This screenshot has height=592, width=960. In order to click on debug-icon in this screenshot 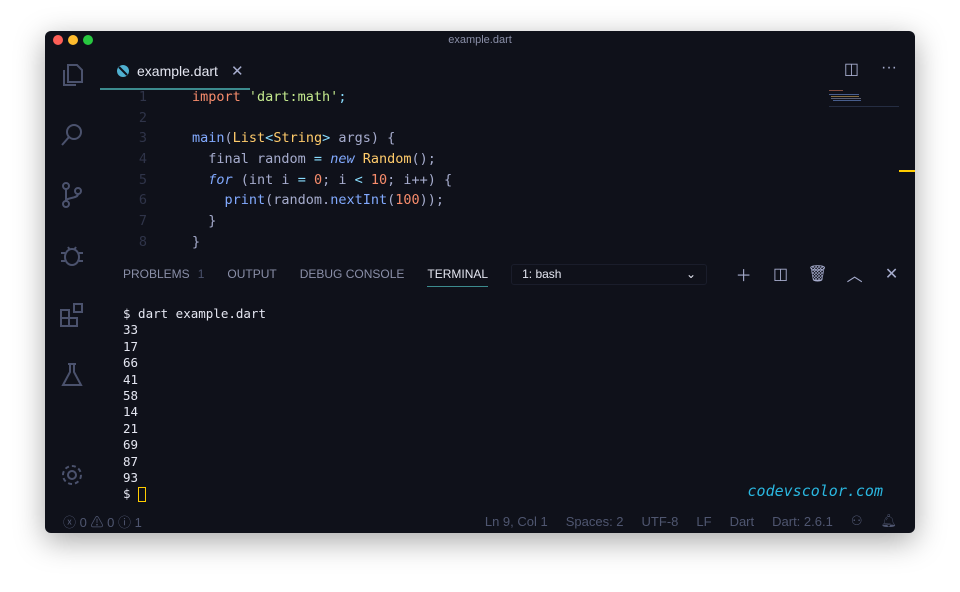, I will do `click(72, 255)`.